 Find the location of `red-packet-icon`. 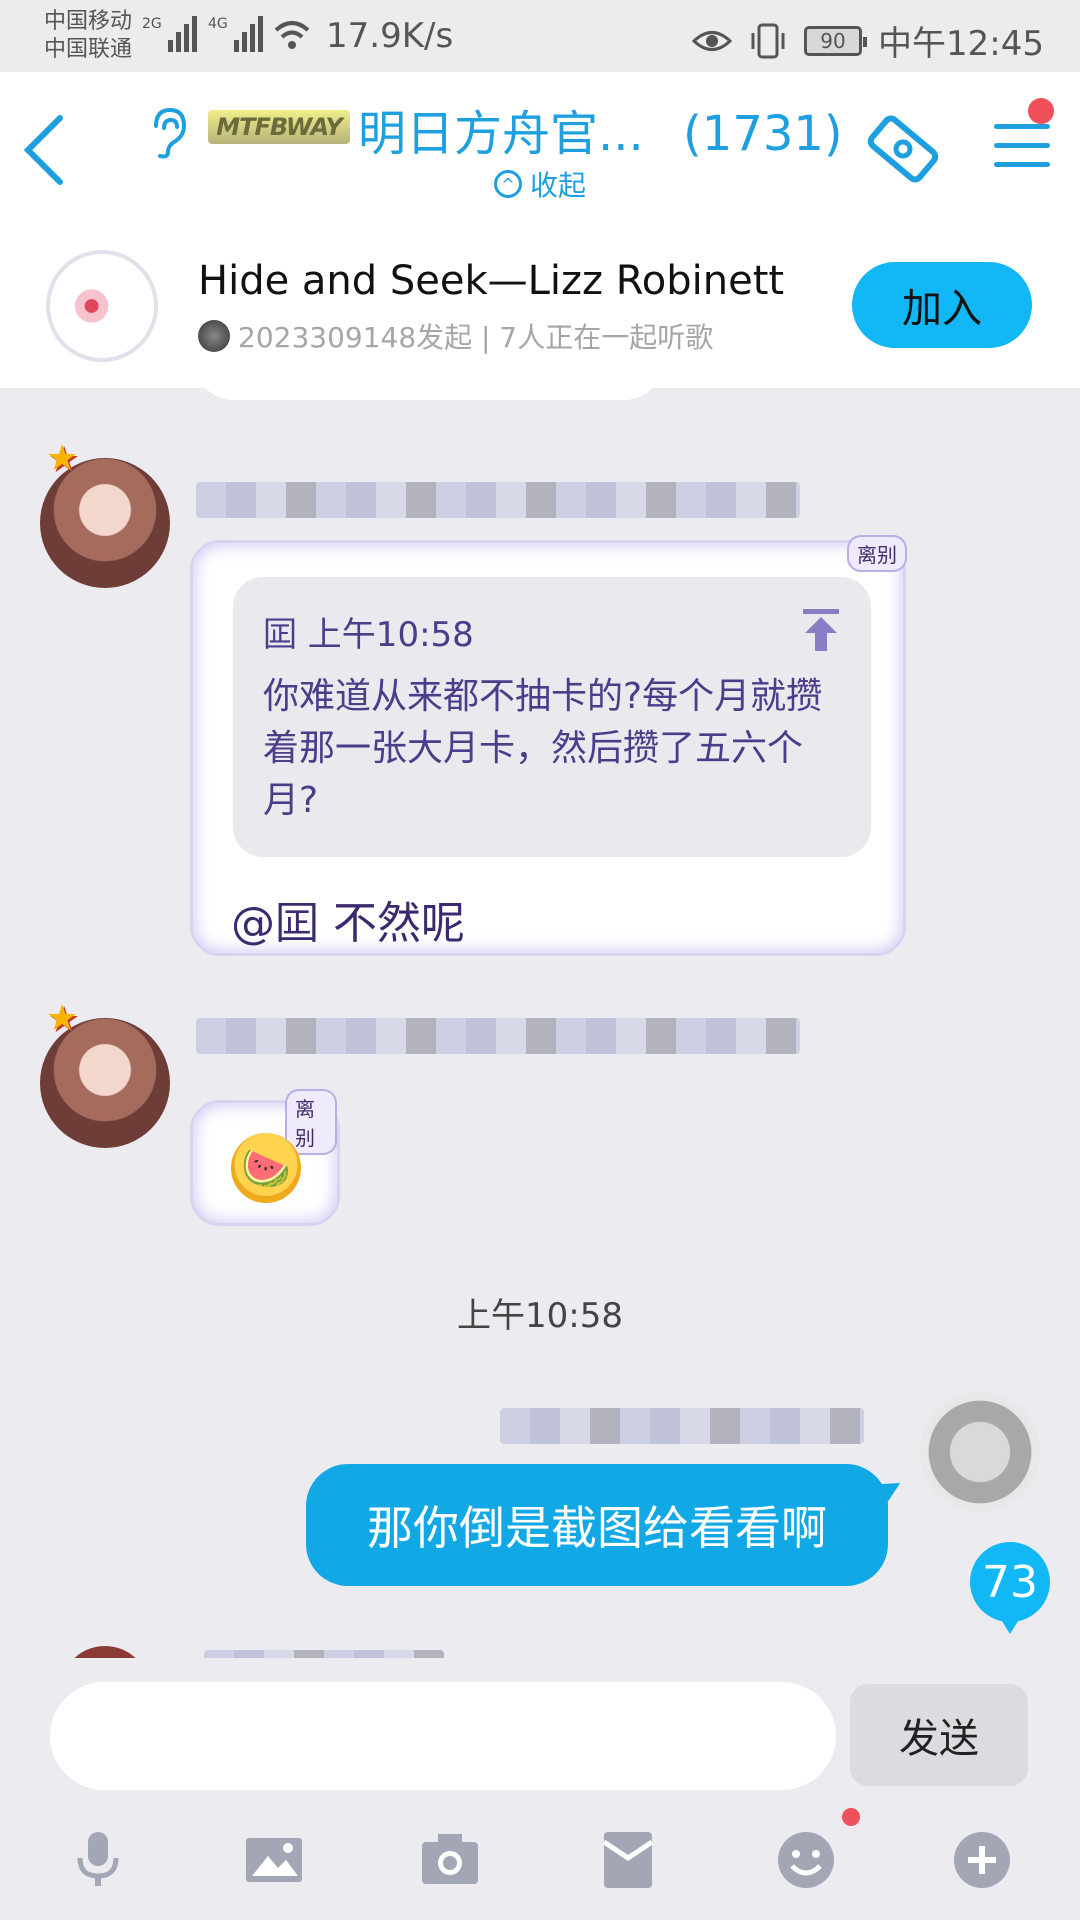

red-packet-icon is located at coordinates (628, 1860).